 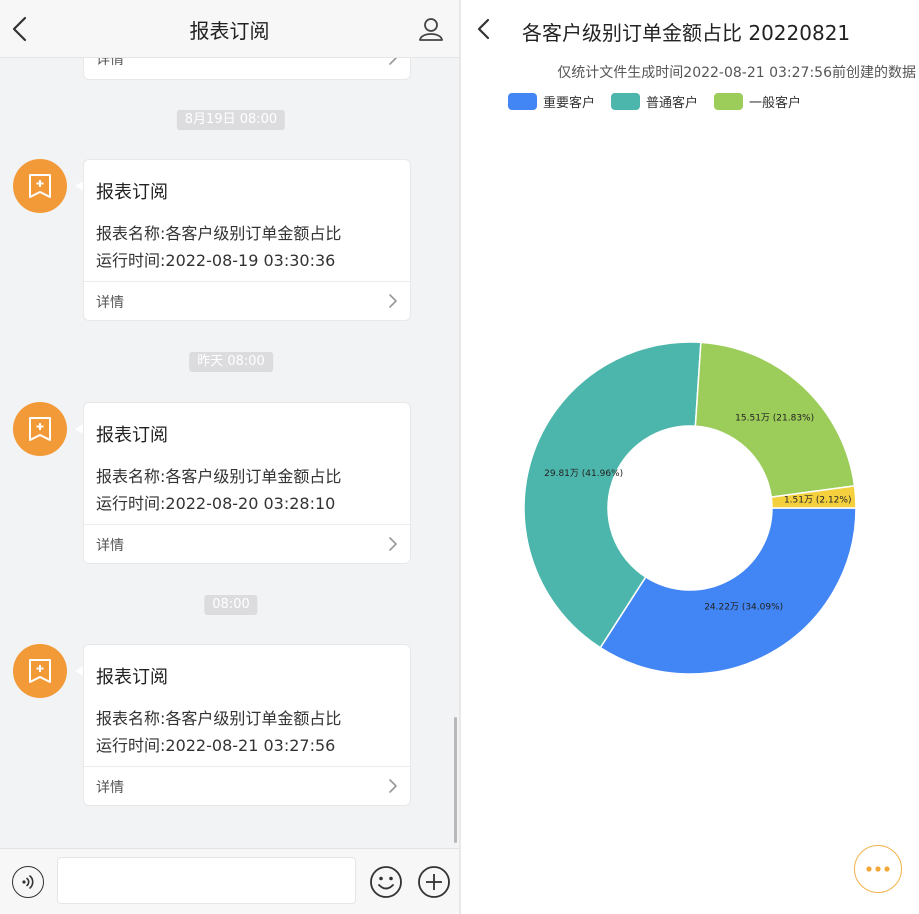 I want to click on more-button, so click(x=878, y=869).